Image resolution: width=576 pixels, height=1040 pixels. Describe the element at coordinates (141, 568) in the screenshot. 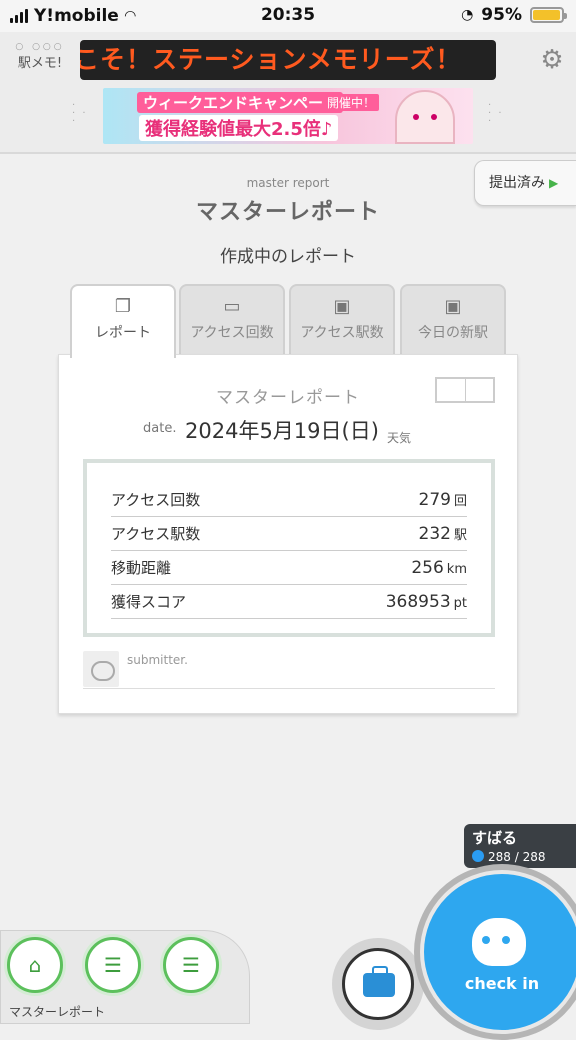

I see `stat-label: 移動距離` at that location.